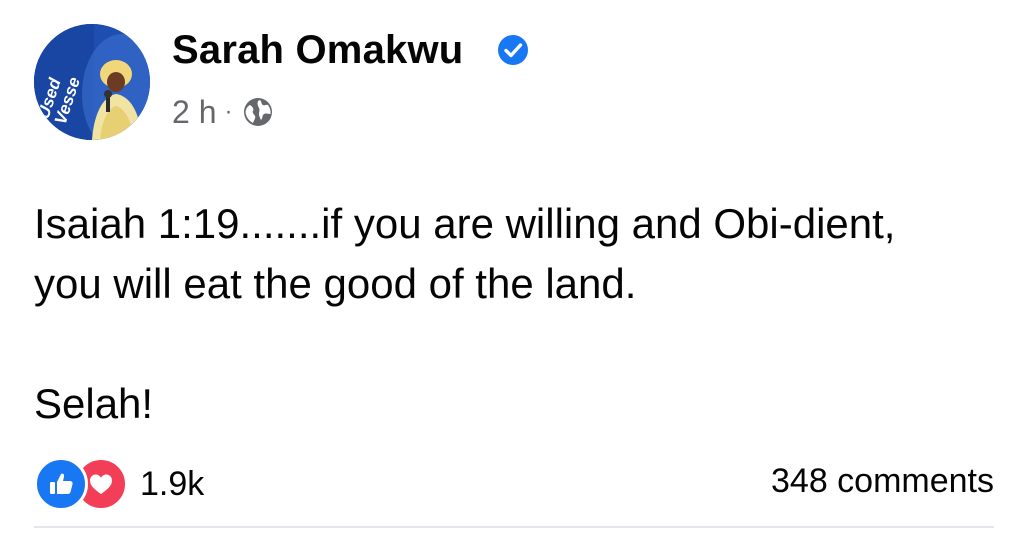  I want to click on avatar-image: Used Vesse, so click(92, 82).